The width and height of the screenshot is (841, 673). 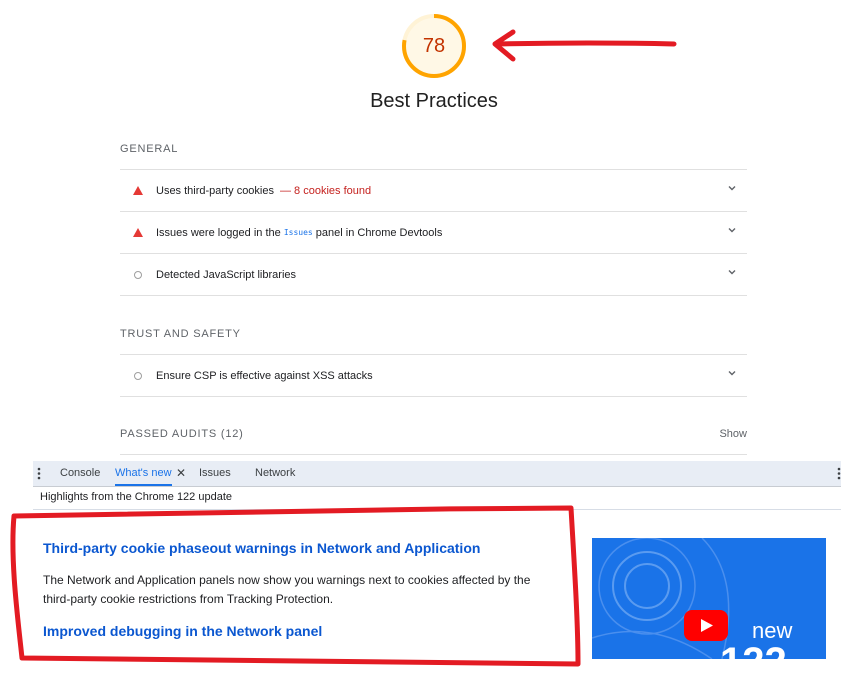 What do you see at coordinates (433, 274) in the screenshot?
I see `audit-js-libraries: Detected JavaScript libraries` at bounding box center [433, 274].